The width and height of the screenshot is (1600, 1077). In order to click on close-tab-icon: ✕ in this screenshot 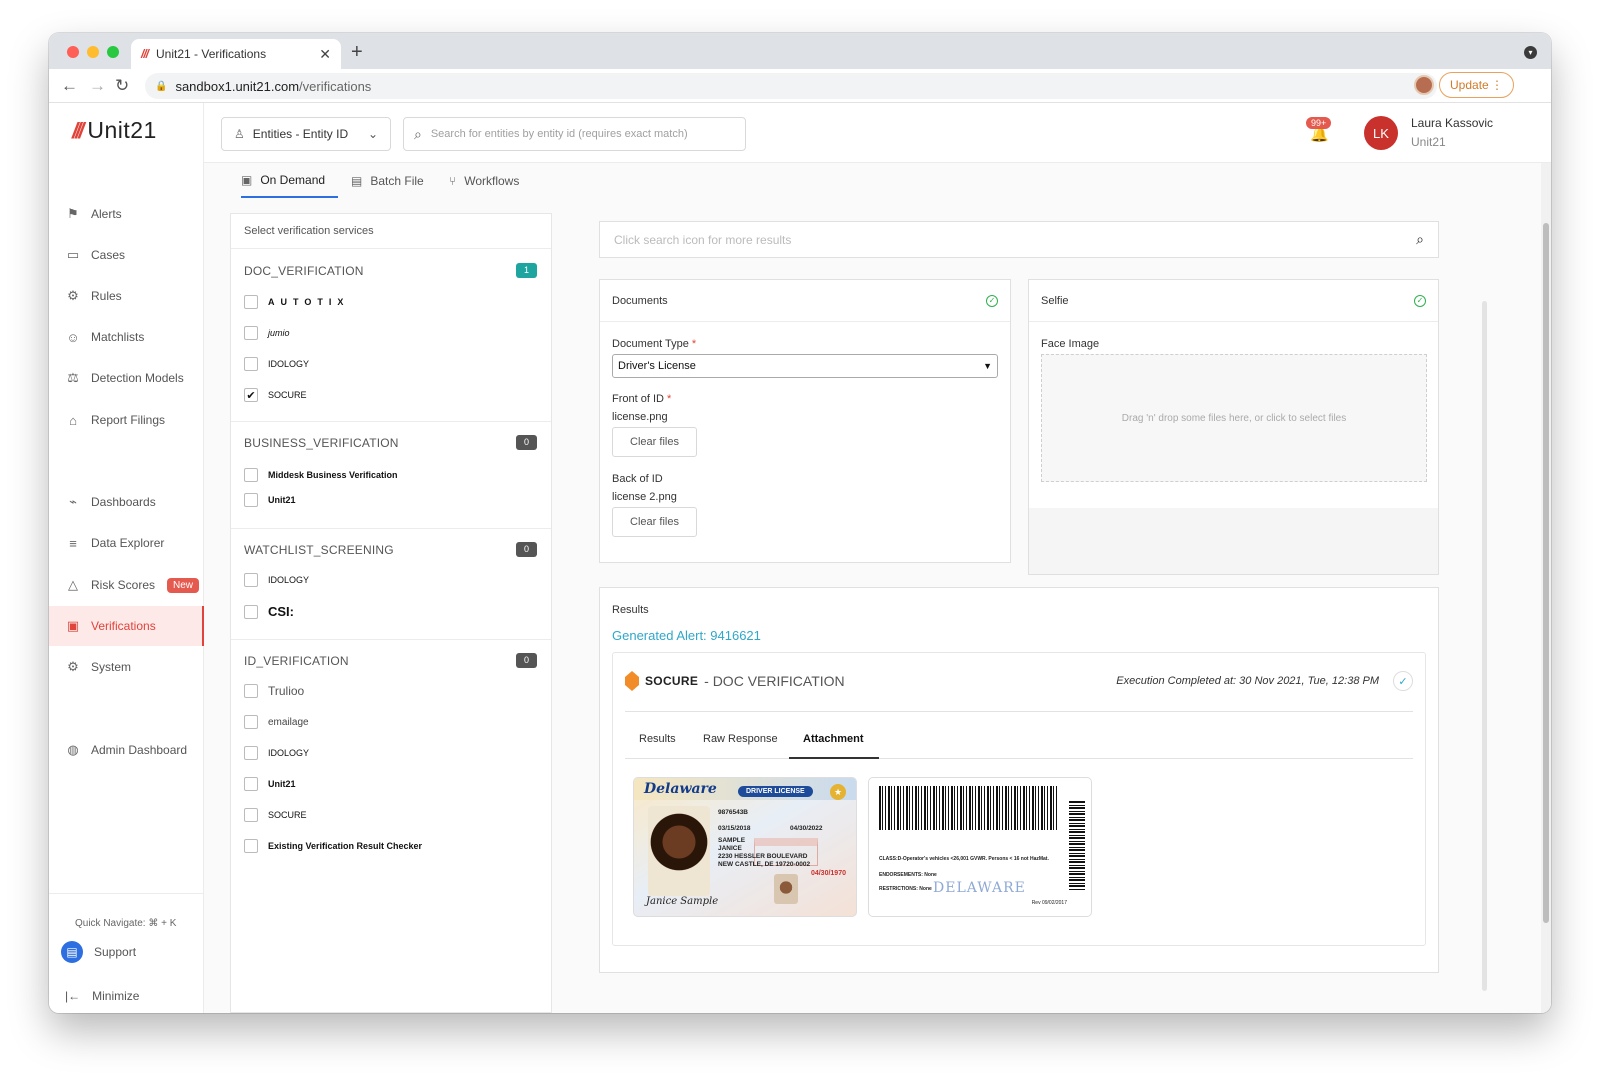, I will do `click(325, 54)`.